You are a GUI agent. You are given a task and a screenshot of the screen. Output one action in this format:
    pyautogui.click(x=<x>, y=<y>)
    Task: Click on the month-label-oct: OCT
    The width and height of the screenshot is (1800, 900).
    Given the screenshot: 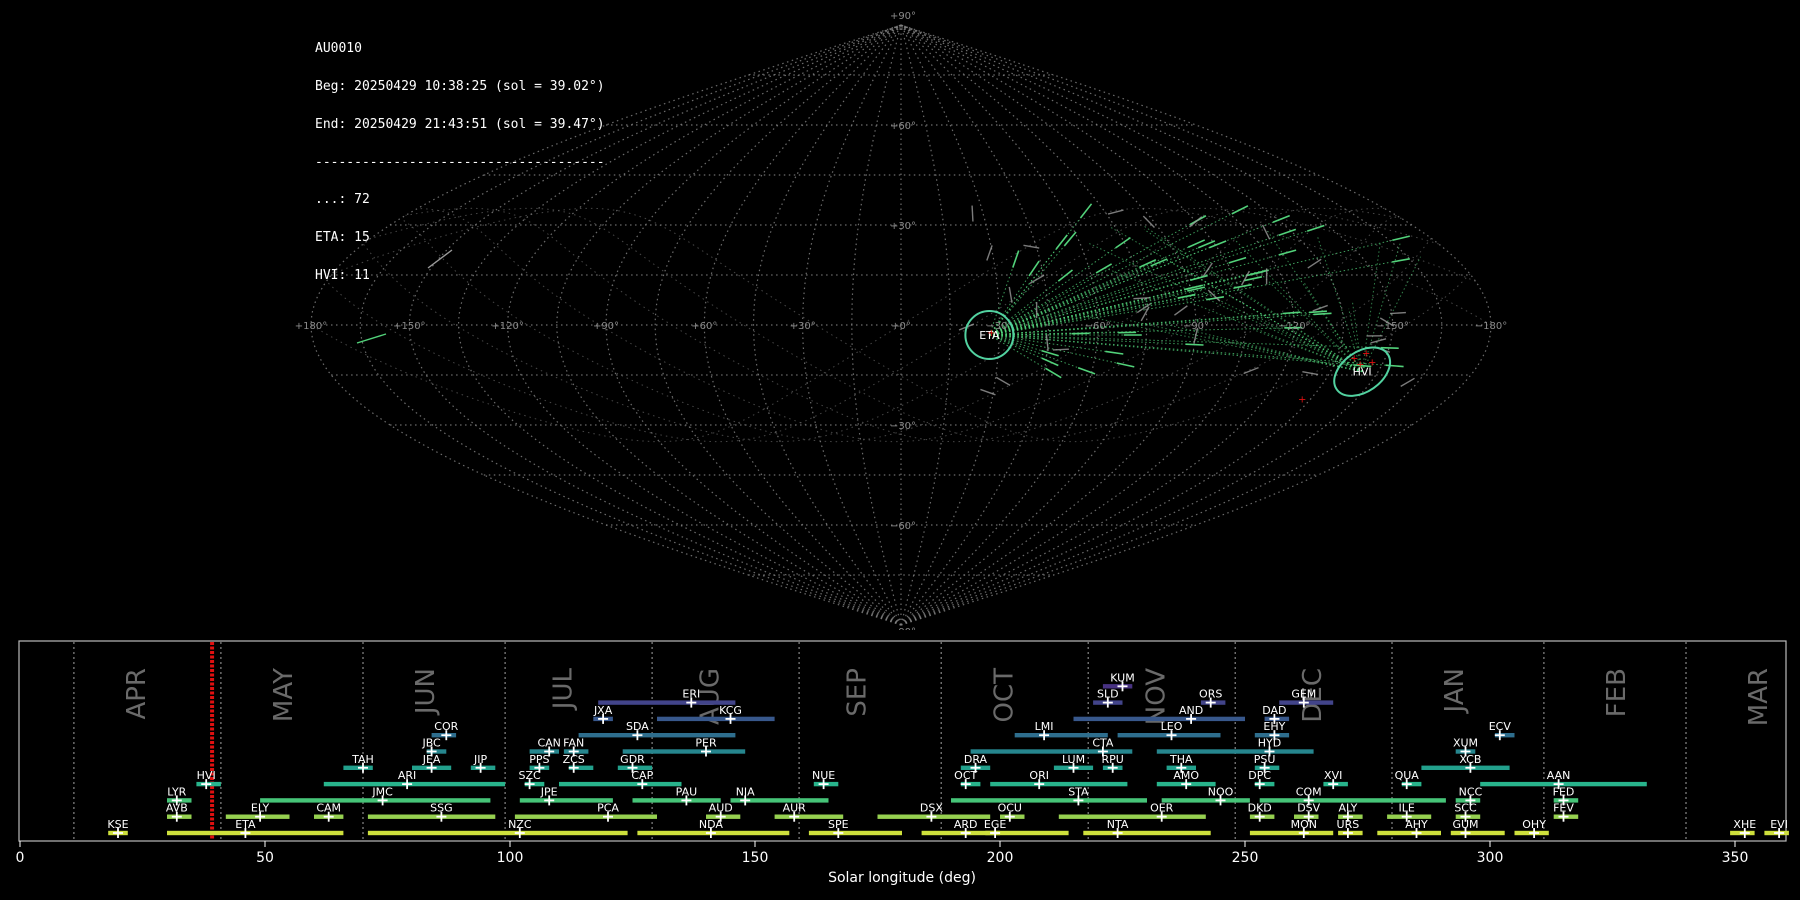 What is the action you would take?
    pyautogui.click(x=1004, y=695)
    